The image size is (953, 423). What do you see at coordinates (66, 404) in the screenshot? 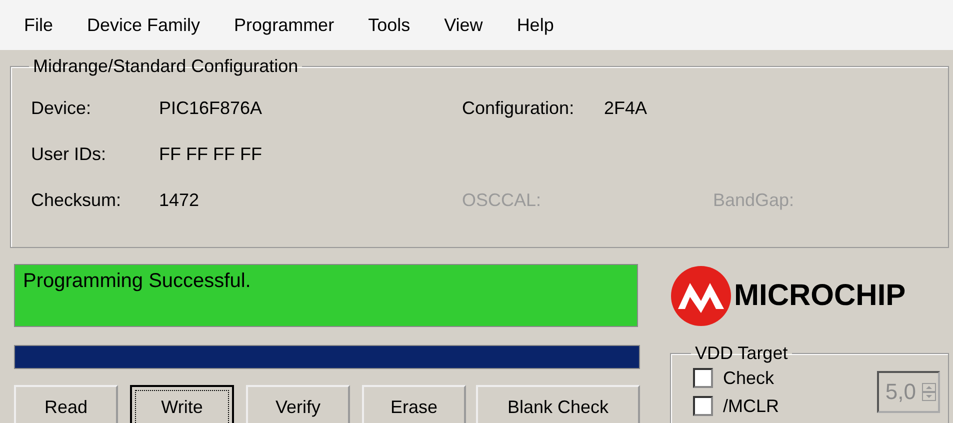
I see `action-button: Read` at bounding box center [66, 404].